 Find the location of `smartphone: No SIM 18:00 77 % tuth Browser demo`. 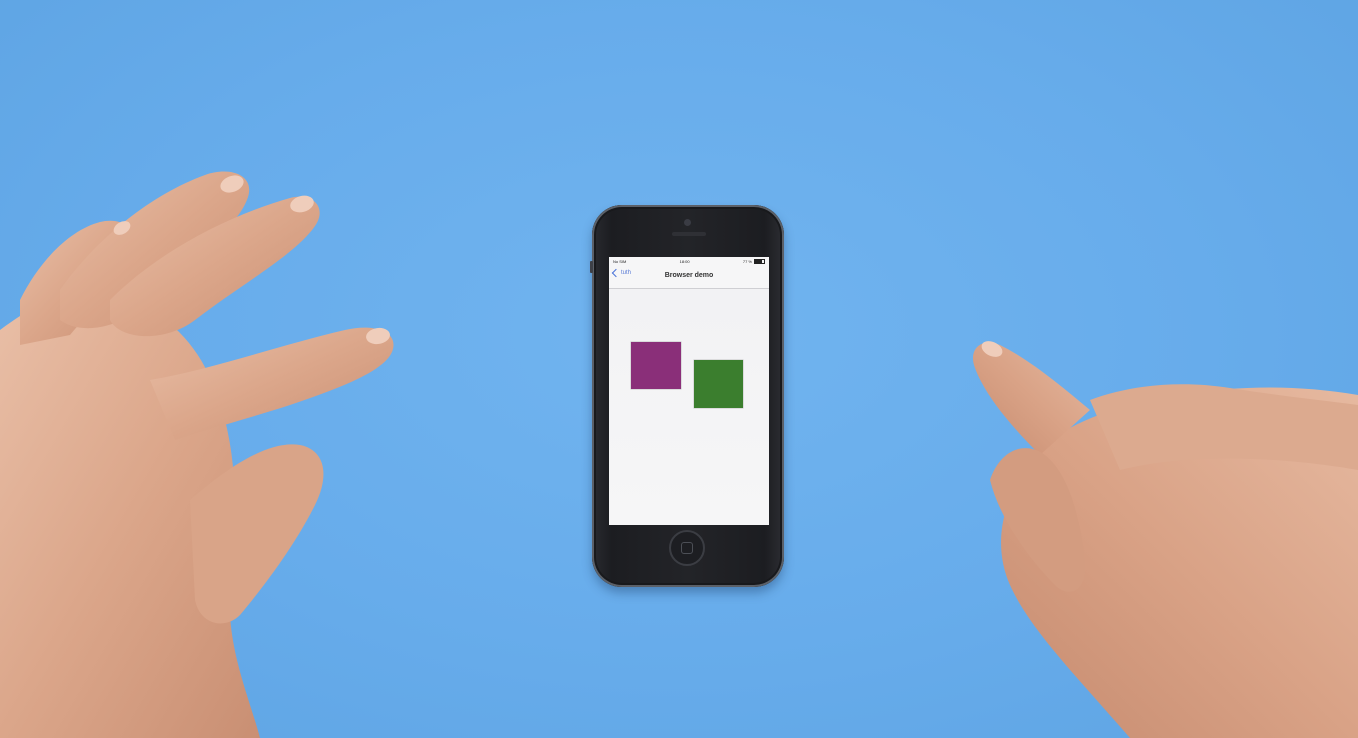

smartphone: No SIM 18:00 77 % tuth Browser demo is located at coordinates (687, 396).